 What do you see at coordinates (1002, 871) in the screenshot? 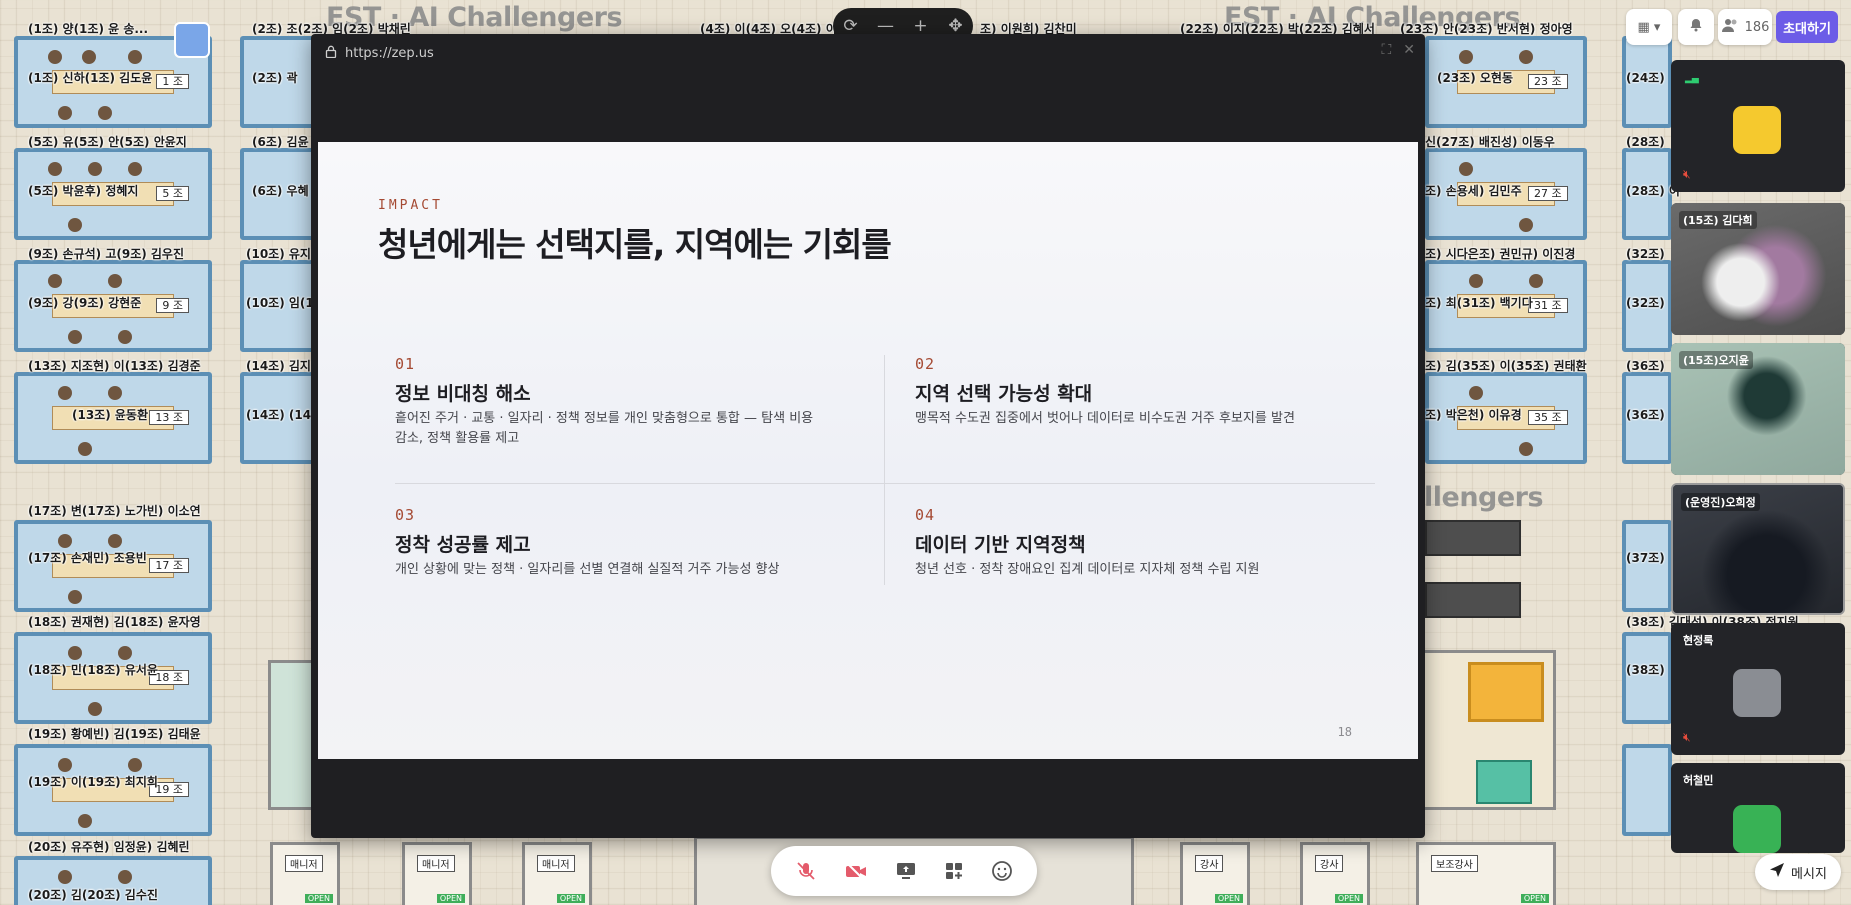
I see `emoji-icon` at bounding box center [1002, 871].